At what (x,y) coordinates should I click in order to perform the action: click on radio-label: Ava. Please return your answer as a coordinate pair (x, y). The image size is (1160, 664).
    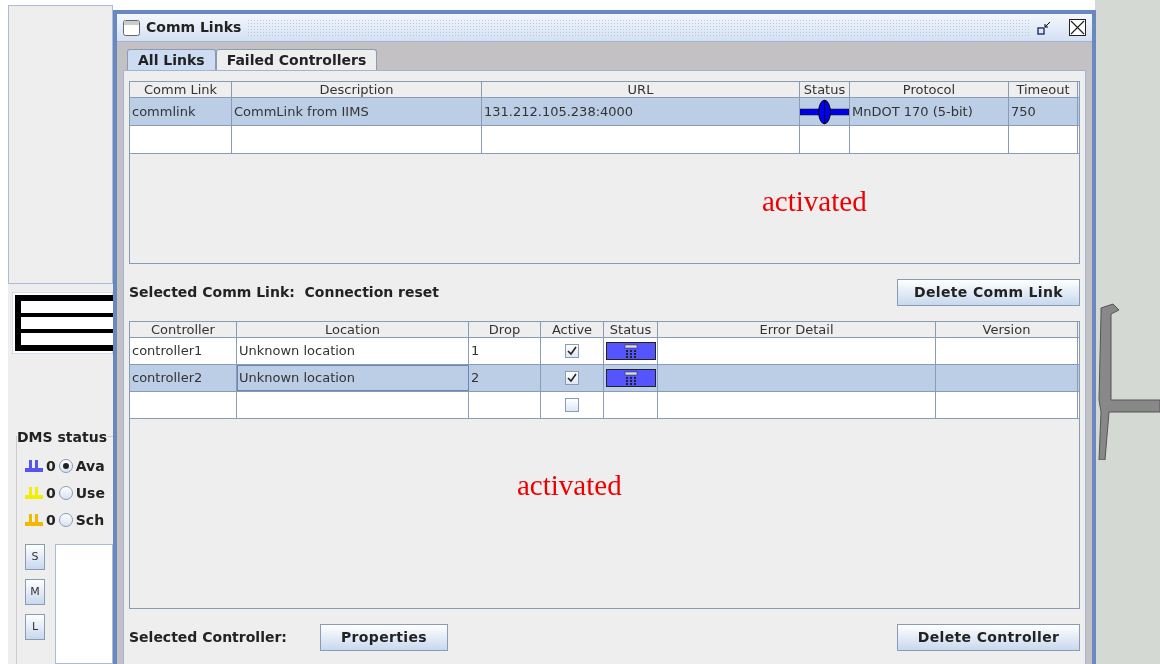
    Looking at the image, I should click on (90, 466).